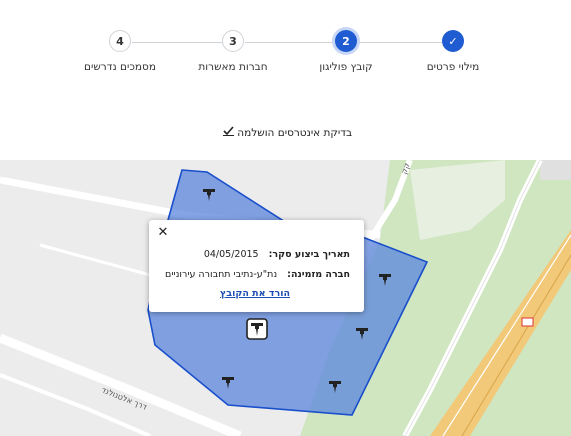 This screenshot has height=436, width=571. What do you see at coordinates (318, 274) in the screenshot?
I see `ordering-company-label: חברה מזמינה:` at bounding box center [318, 274].